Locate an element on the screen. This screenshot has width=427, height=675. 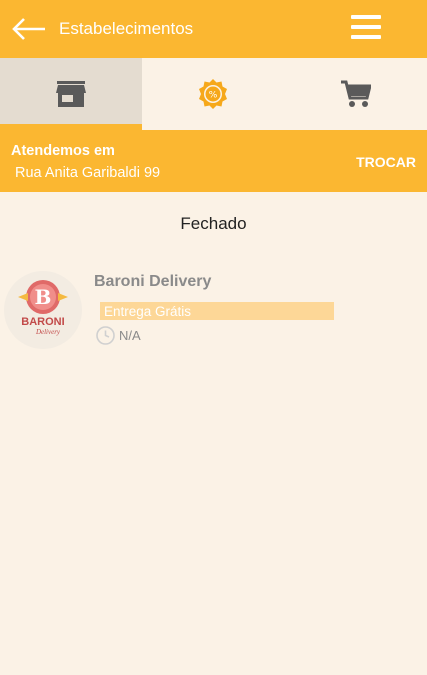
store-name: Baroni Delivery is located at coordinates (153, 281).